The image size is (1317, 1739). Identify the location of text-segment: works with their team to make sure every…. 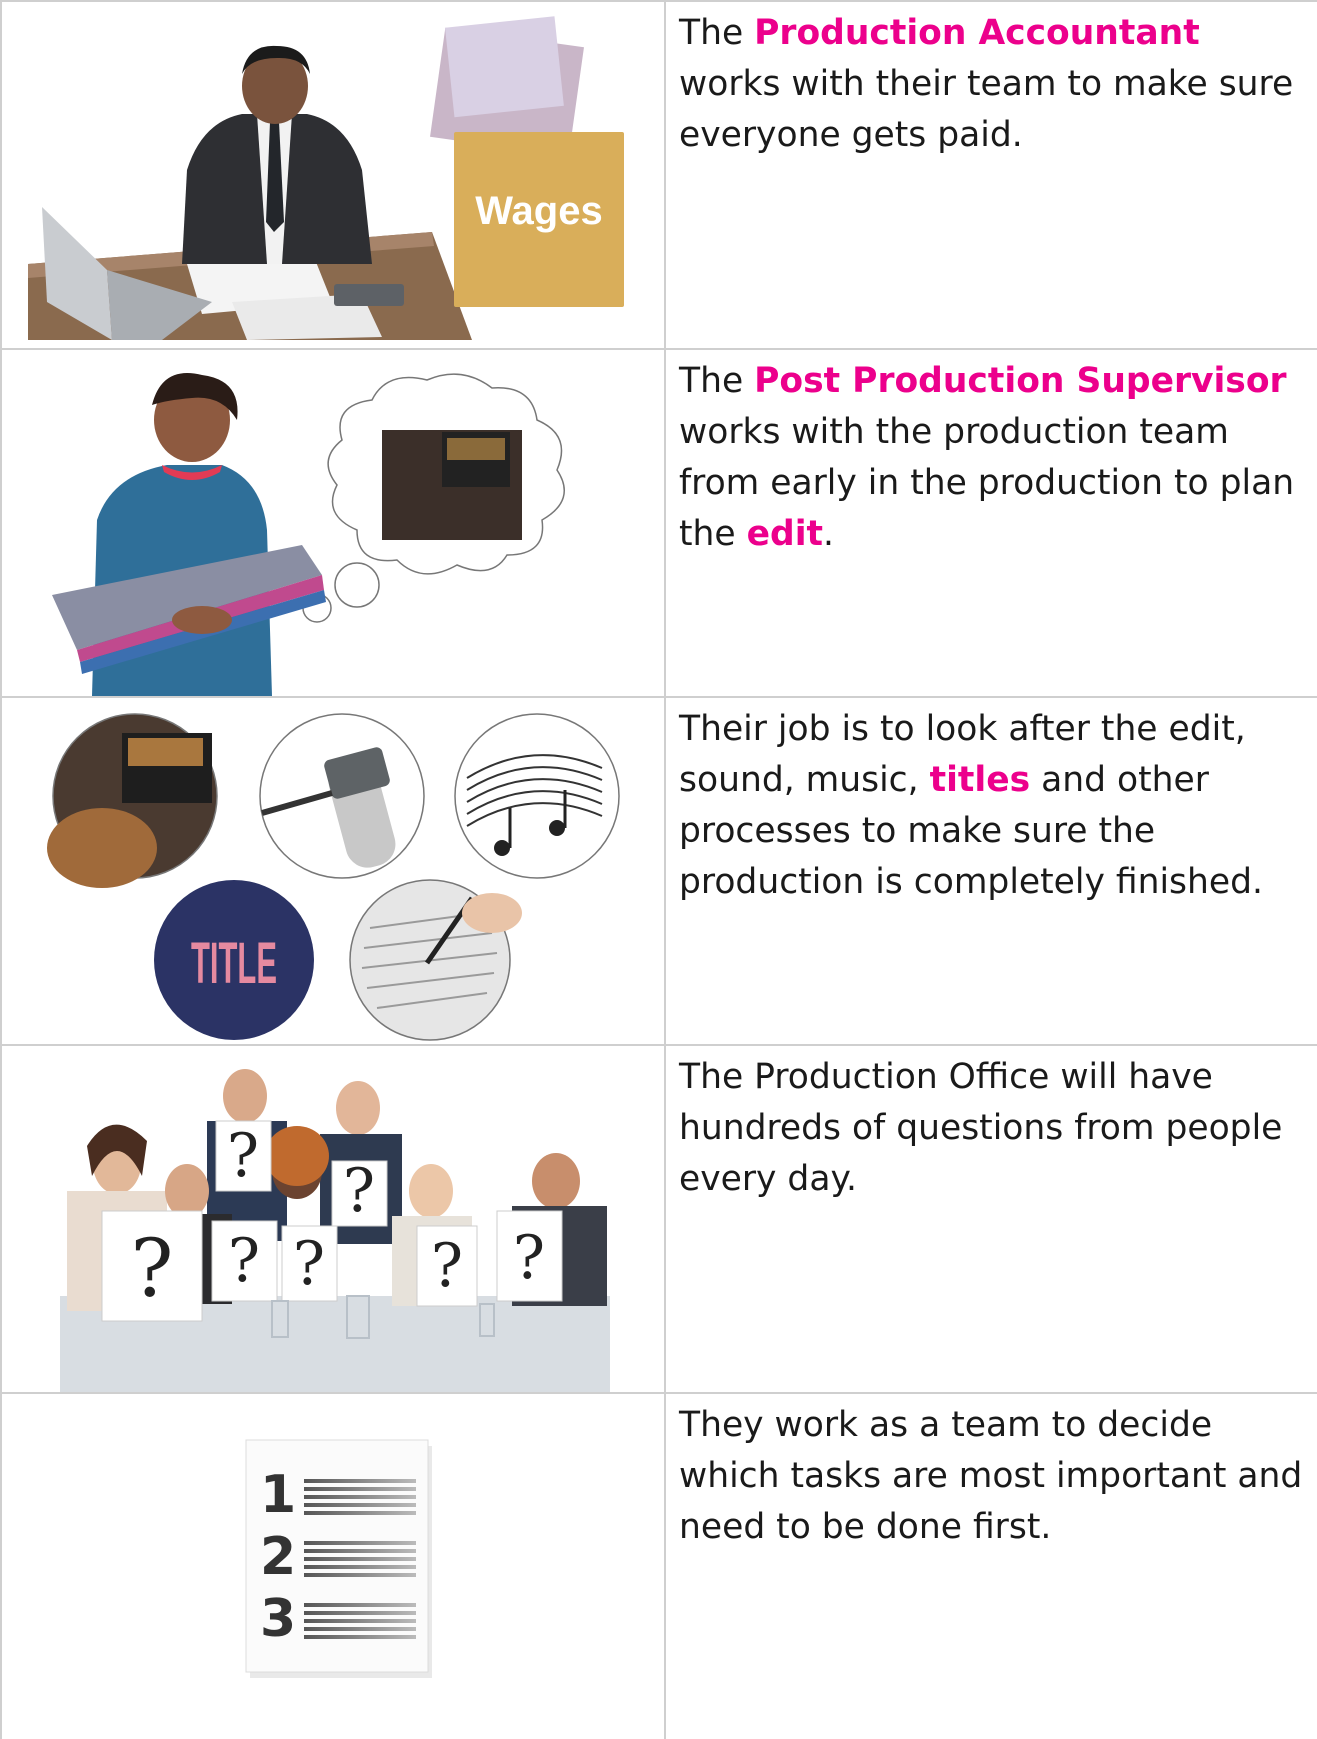
(986, 109).